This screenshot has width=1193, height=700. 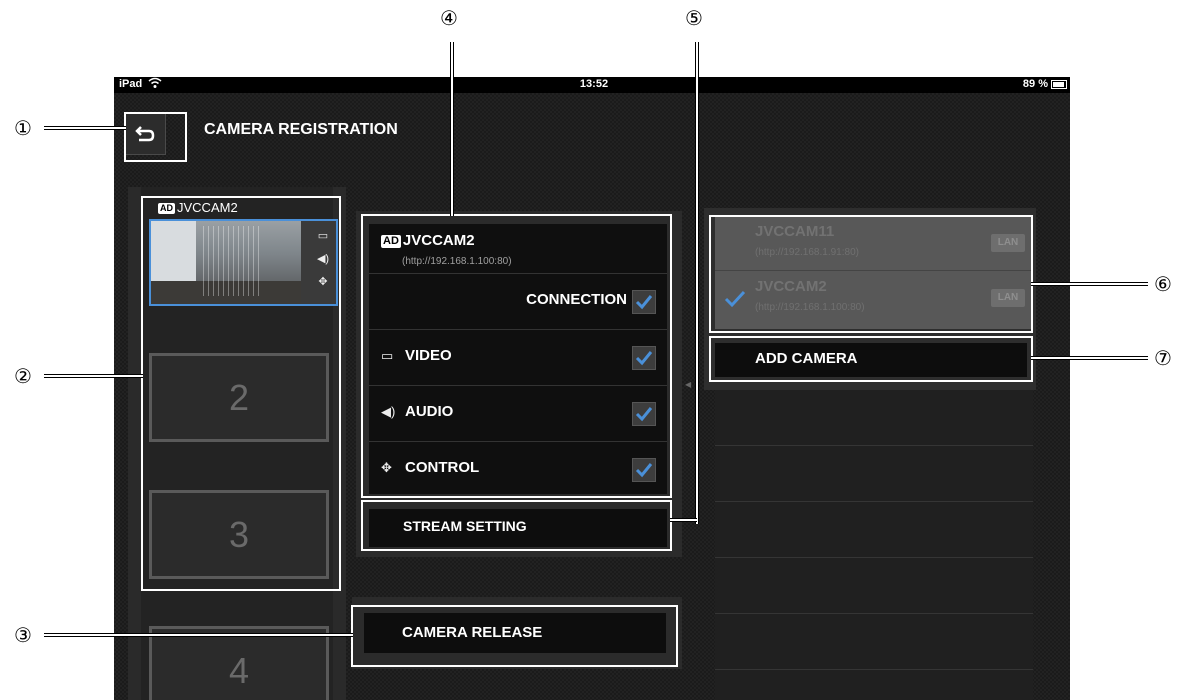 I want to click on list-camera-name: JVCCAM2, so click(x=791, y=286).